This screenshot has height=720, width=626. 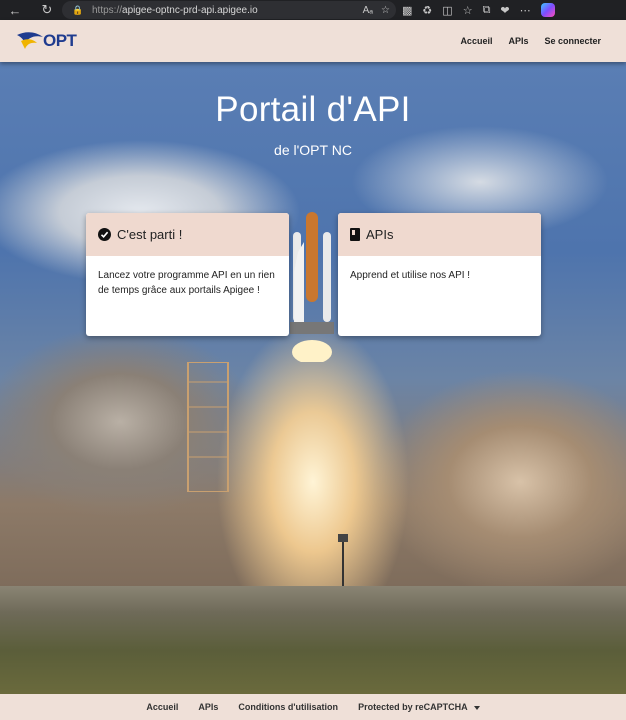 What do you see at coordinates (368, 10) in the screenshot?
I see `read-aloud-icon: Aₐ` at bounding box center [368, 10].